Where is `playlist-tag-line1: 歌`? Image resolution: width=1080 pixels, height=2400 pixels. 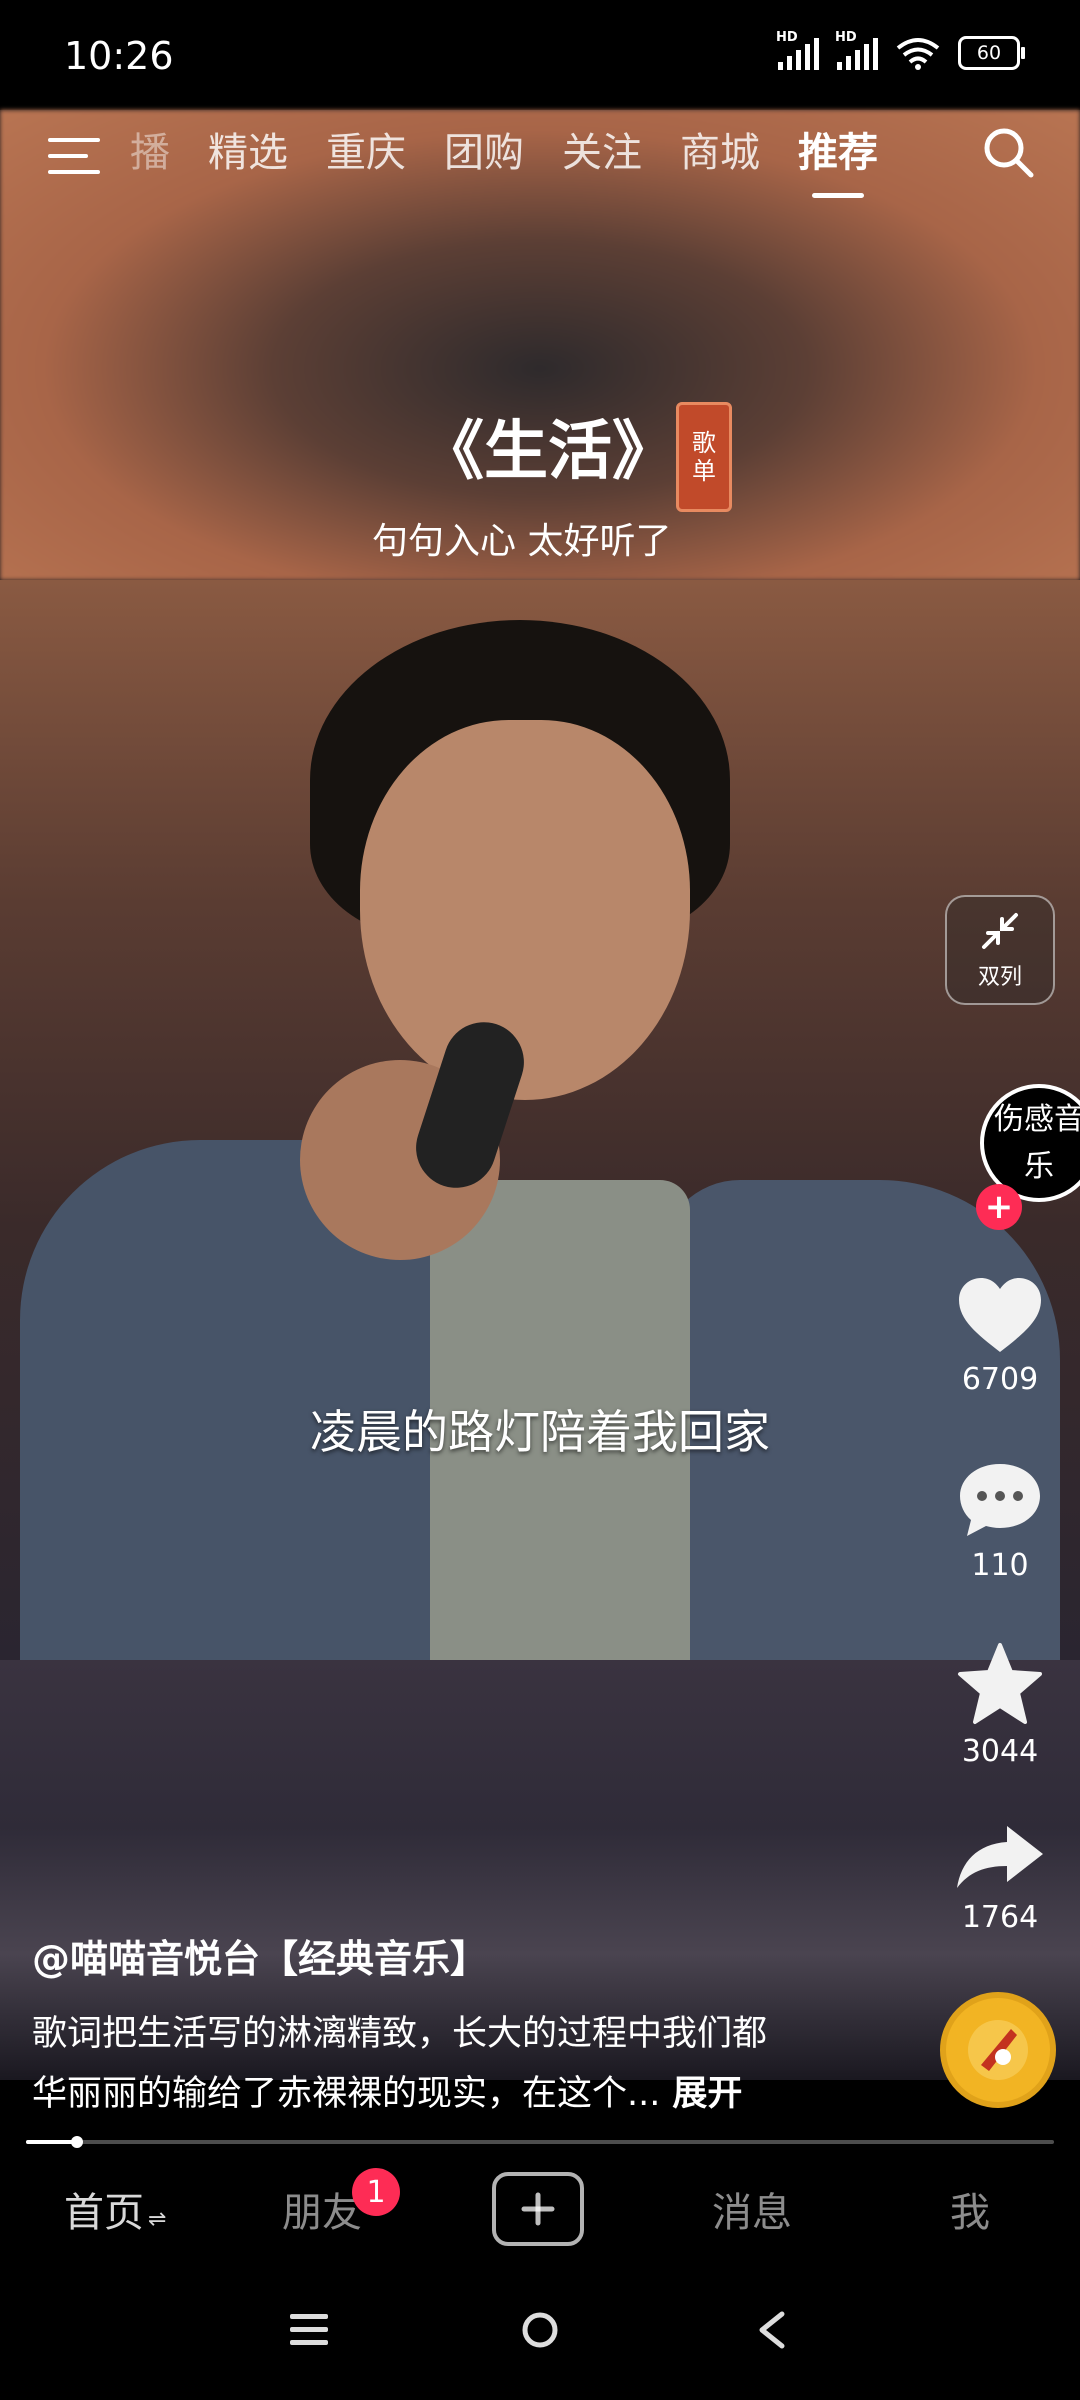
playlist-tag-line1: 歌 is located at coordinates (704, 443).